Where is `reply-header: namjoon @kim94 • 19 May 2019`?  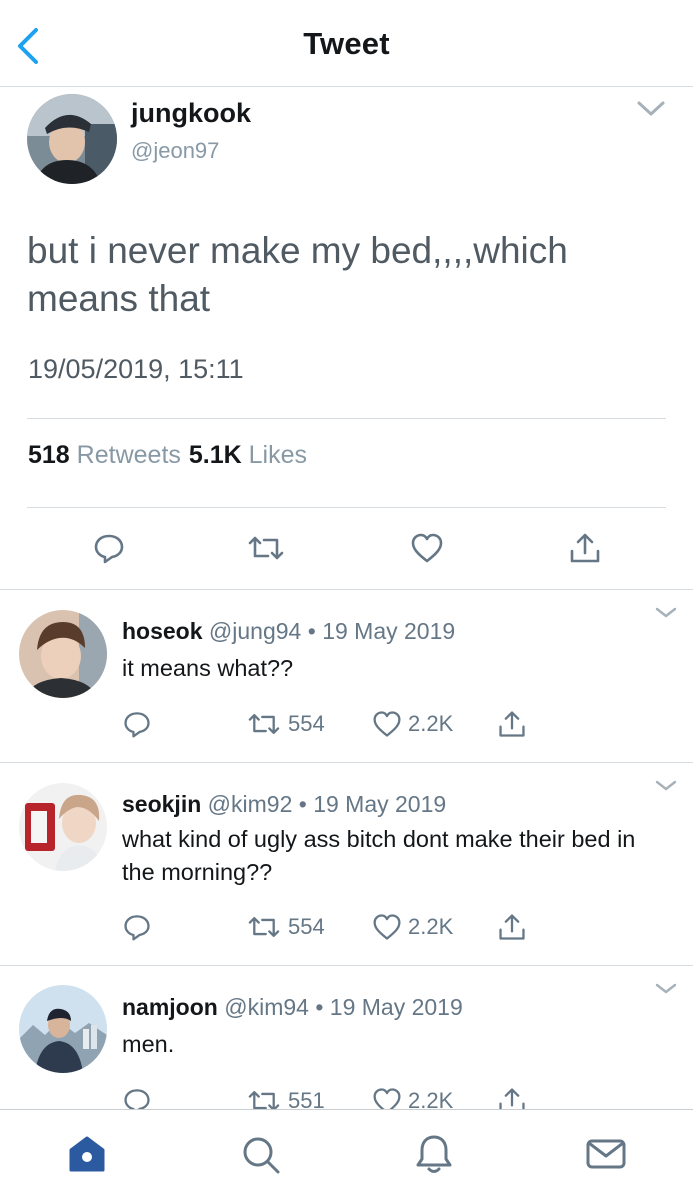 reply-header: namjoon @kim94 • 19 May 2019 is located at coordinates (292, 1007).